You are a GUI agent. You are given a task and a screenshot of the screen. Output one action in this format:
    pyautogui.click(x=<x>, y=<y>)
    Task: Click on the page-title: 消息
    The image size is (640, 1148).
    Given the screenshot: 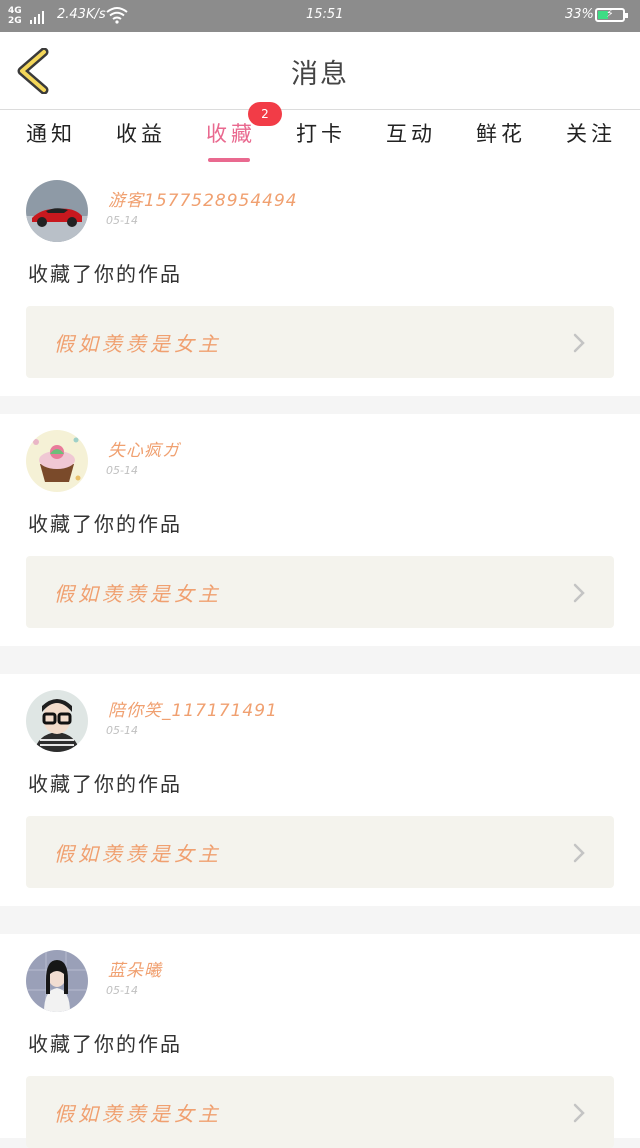 What is the action you would take?
    pyautogui.click(x=320, y=74)
    